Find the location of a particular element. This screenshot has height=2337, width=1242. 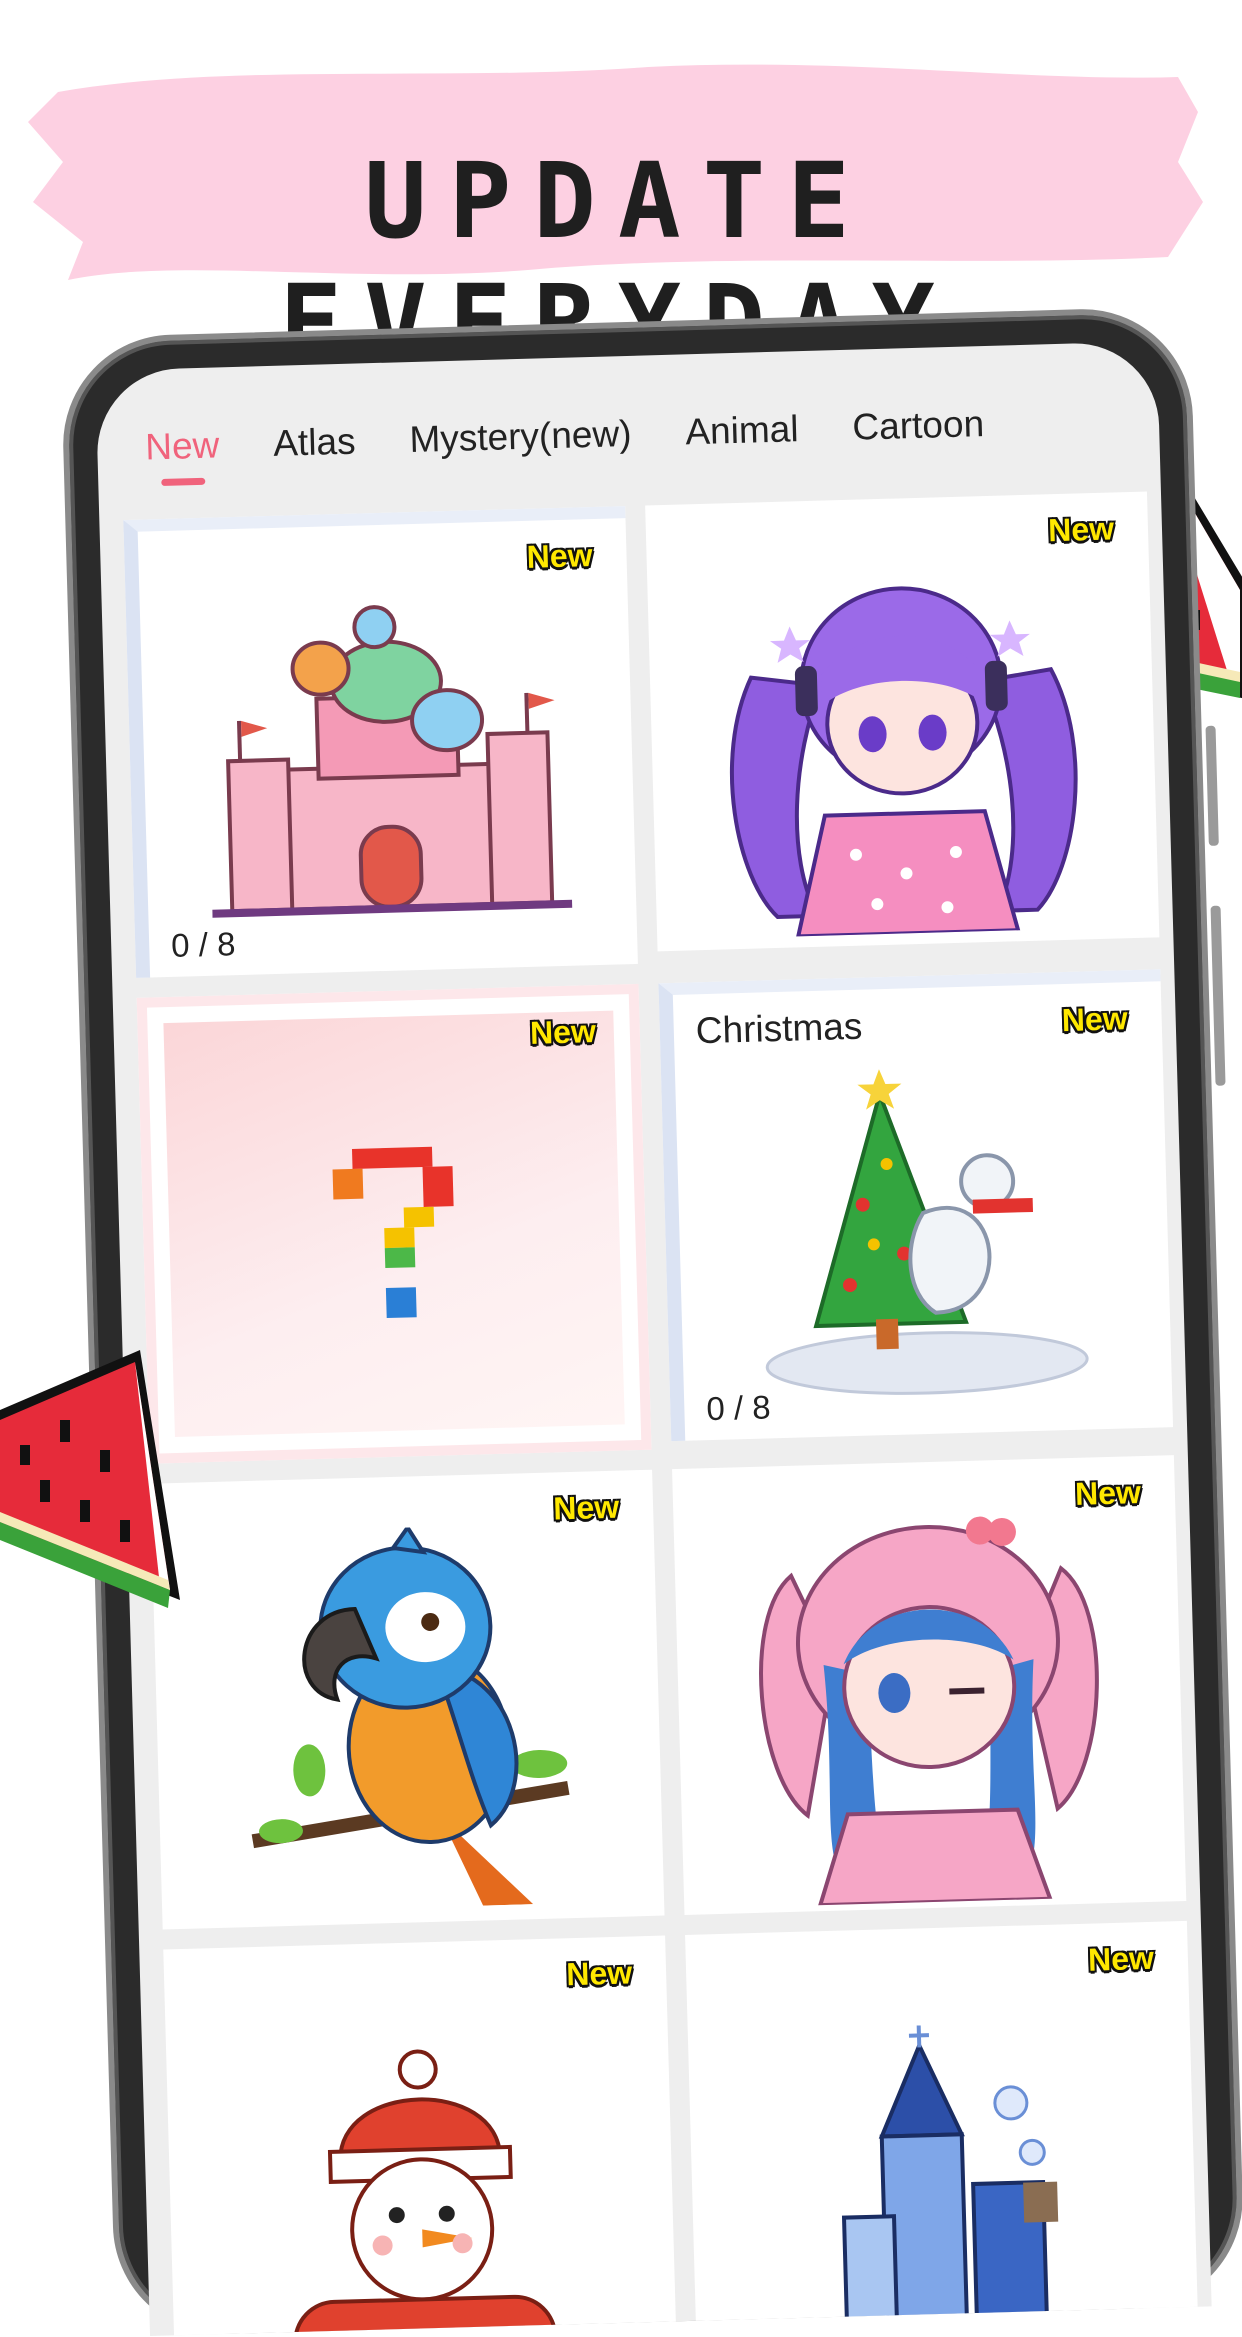

header-banner: UPDATE EVERYDAY is located at coordinates (618, 218).